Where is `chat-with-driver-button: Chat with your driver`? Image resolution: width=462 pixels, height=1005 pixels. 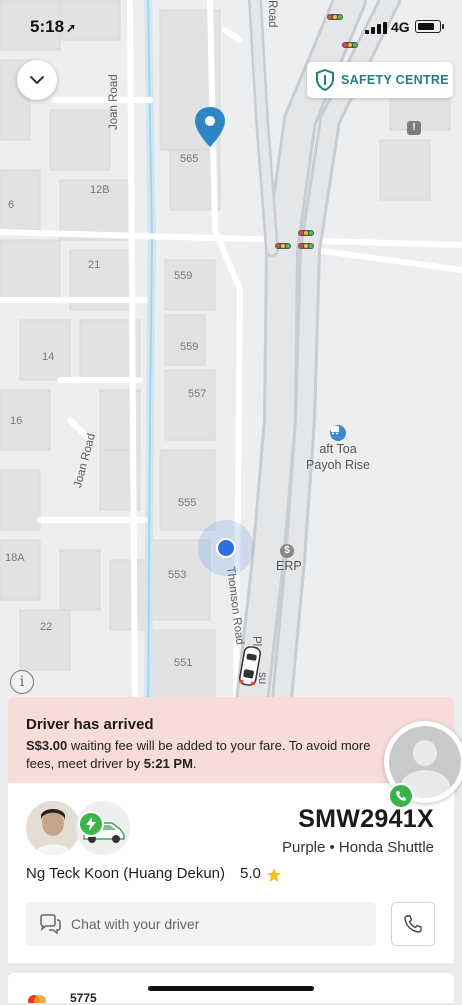 chat-with-driver-button: Chat with your driver is located at coordinates (201, 924).